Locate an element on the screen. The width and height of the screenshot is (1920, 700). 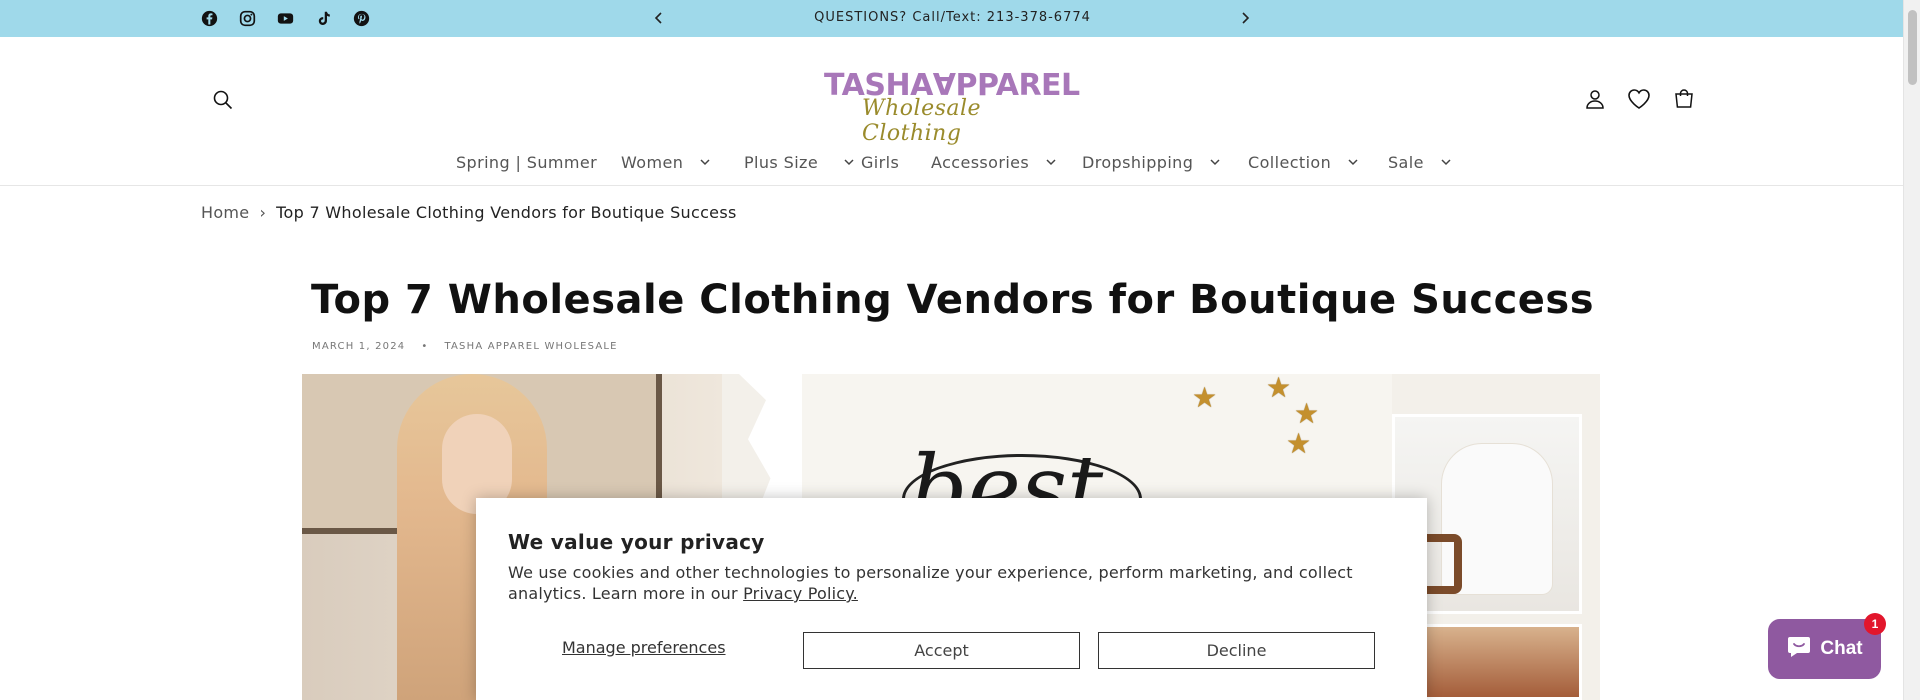
hero-photo-crochet is located at coordinates (1502, 662).